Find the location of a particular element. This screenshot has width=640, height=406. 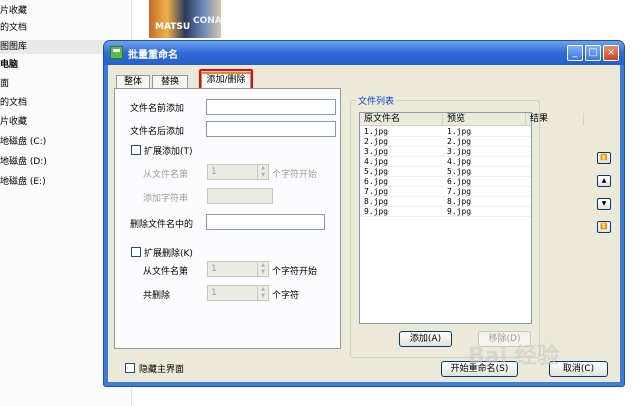

table-row: 9.jpg 9.jpg is located at coordinates (445, 212).